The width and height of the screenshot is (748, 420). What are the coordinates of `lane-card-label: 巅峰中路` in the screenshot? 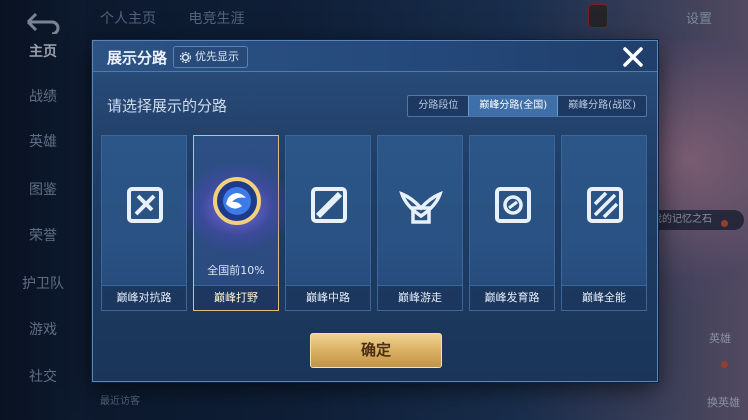 It's located at (328, 297).